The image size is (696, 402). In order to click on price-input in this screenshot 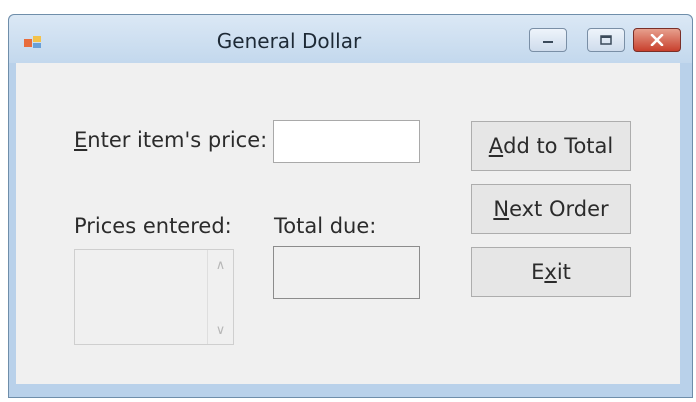, I will do `click(346, 141)`.